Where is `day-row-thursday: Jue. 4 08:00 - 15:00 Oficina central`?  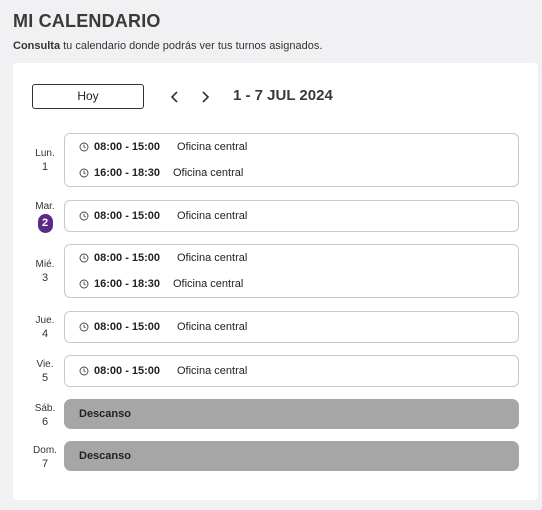
day-row-thursday: Jue. 4 08:00 - 15:00 Oficina central is located at coordinates (275, 327).